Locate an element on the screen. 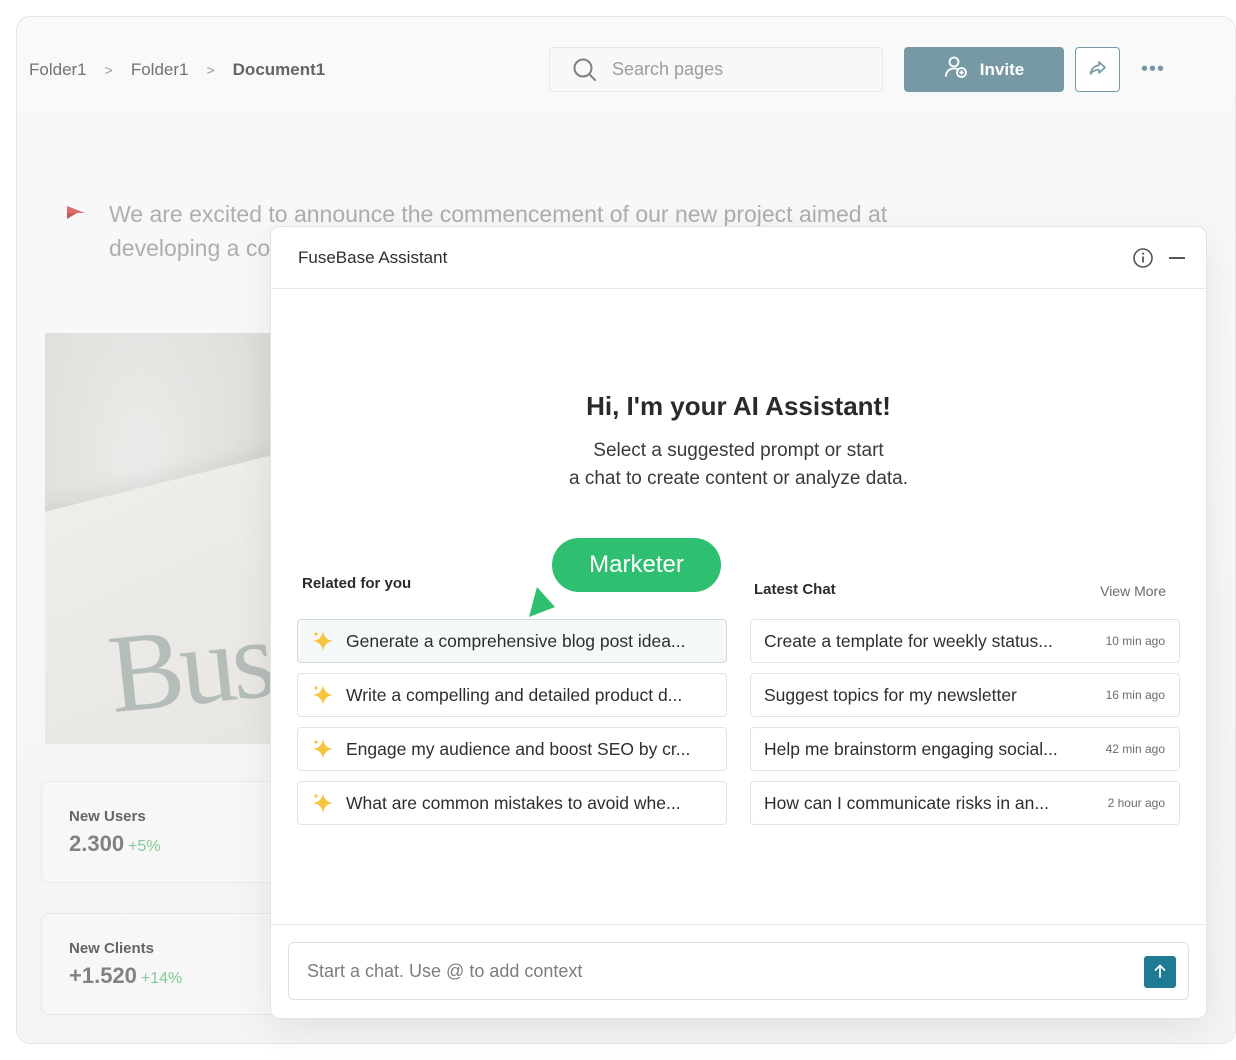 This screenshot has width=1236, height=1060. send-button is located at coordinates (1160, 972).